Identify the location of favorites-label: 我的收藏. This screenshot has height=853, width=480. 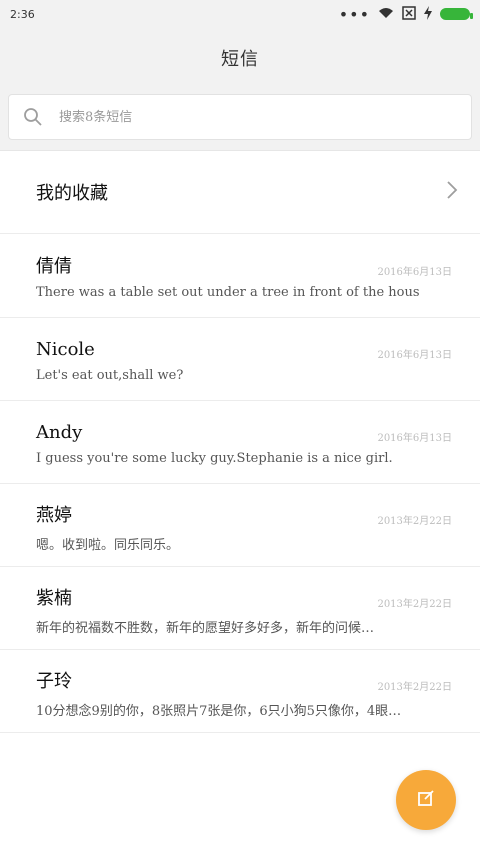
(72, 193).